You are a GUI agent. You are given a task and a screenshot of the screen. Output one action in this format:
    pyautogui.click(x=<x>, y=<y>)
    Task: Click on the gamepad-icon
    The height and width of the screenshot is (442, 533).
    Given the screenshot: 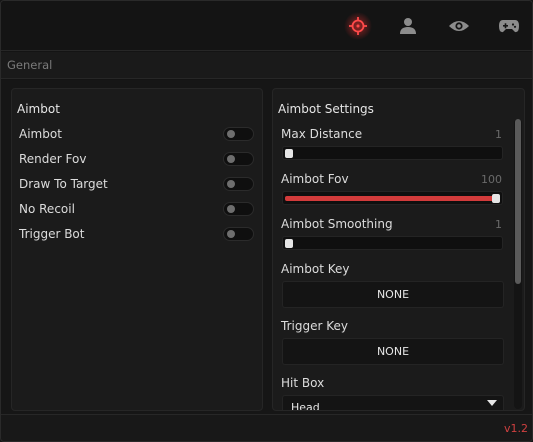 What is the action you would take?
    pyautogui.click(x=509, y=26)
    